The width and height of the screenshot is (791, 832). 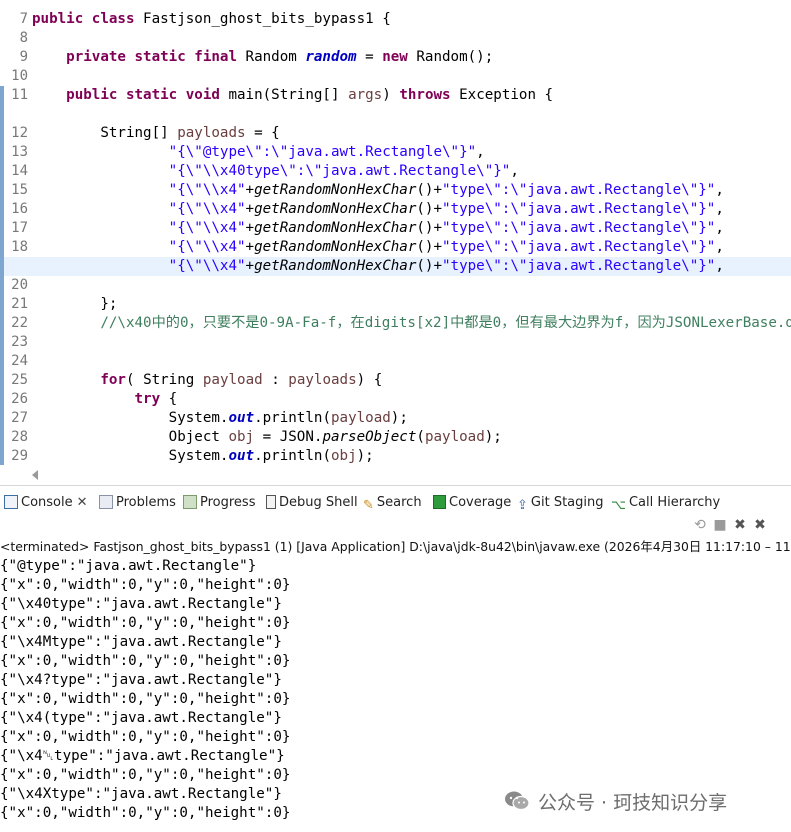 What do you see at coordinates (395, 456) in the screenshot?
I see `code-line: 31 System.out.println(obj);` at bounding box center [395, 456].